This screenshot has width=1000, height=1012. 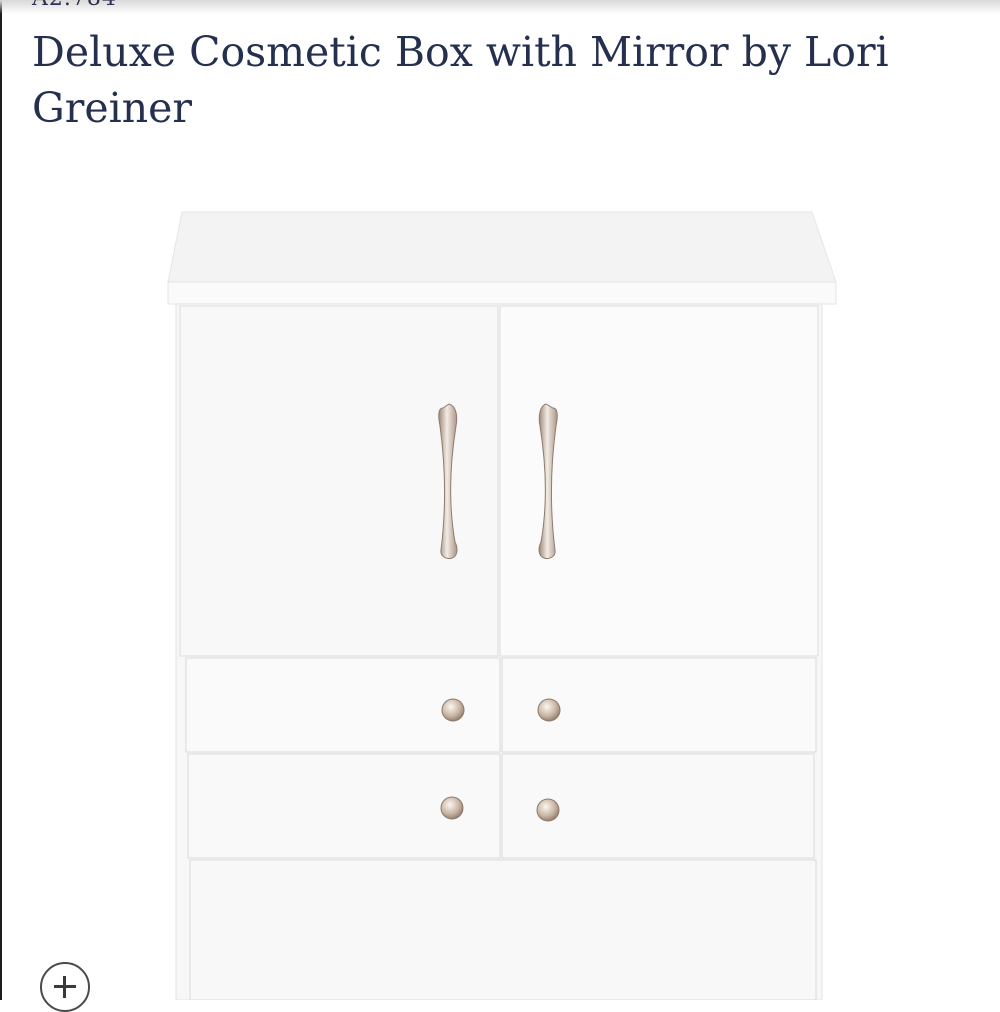 What do you see at coordinates (453, 710) in the screenshot?
I see `drawer-1-left-knob` at bounding box center [453, 710].